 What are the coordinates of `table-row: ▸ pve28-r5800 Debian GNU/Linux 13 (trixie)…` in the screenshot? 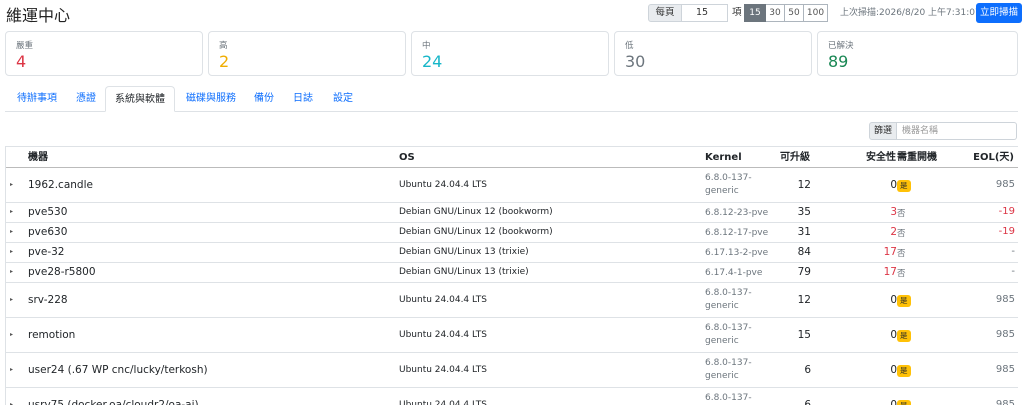 It's located at (512, 273).